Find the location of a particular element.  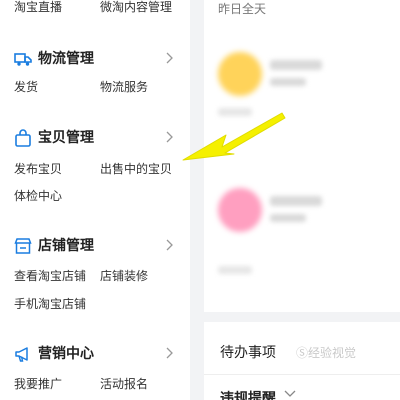

divider is located at coordinates (302, 374).